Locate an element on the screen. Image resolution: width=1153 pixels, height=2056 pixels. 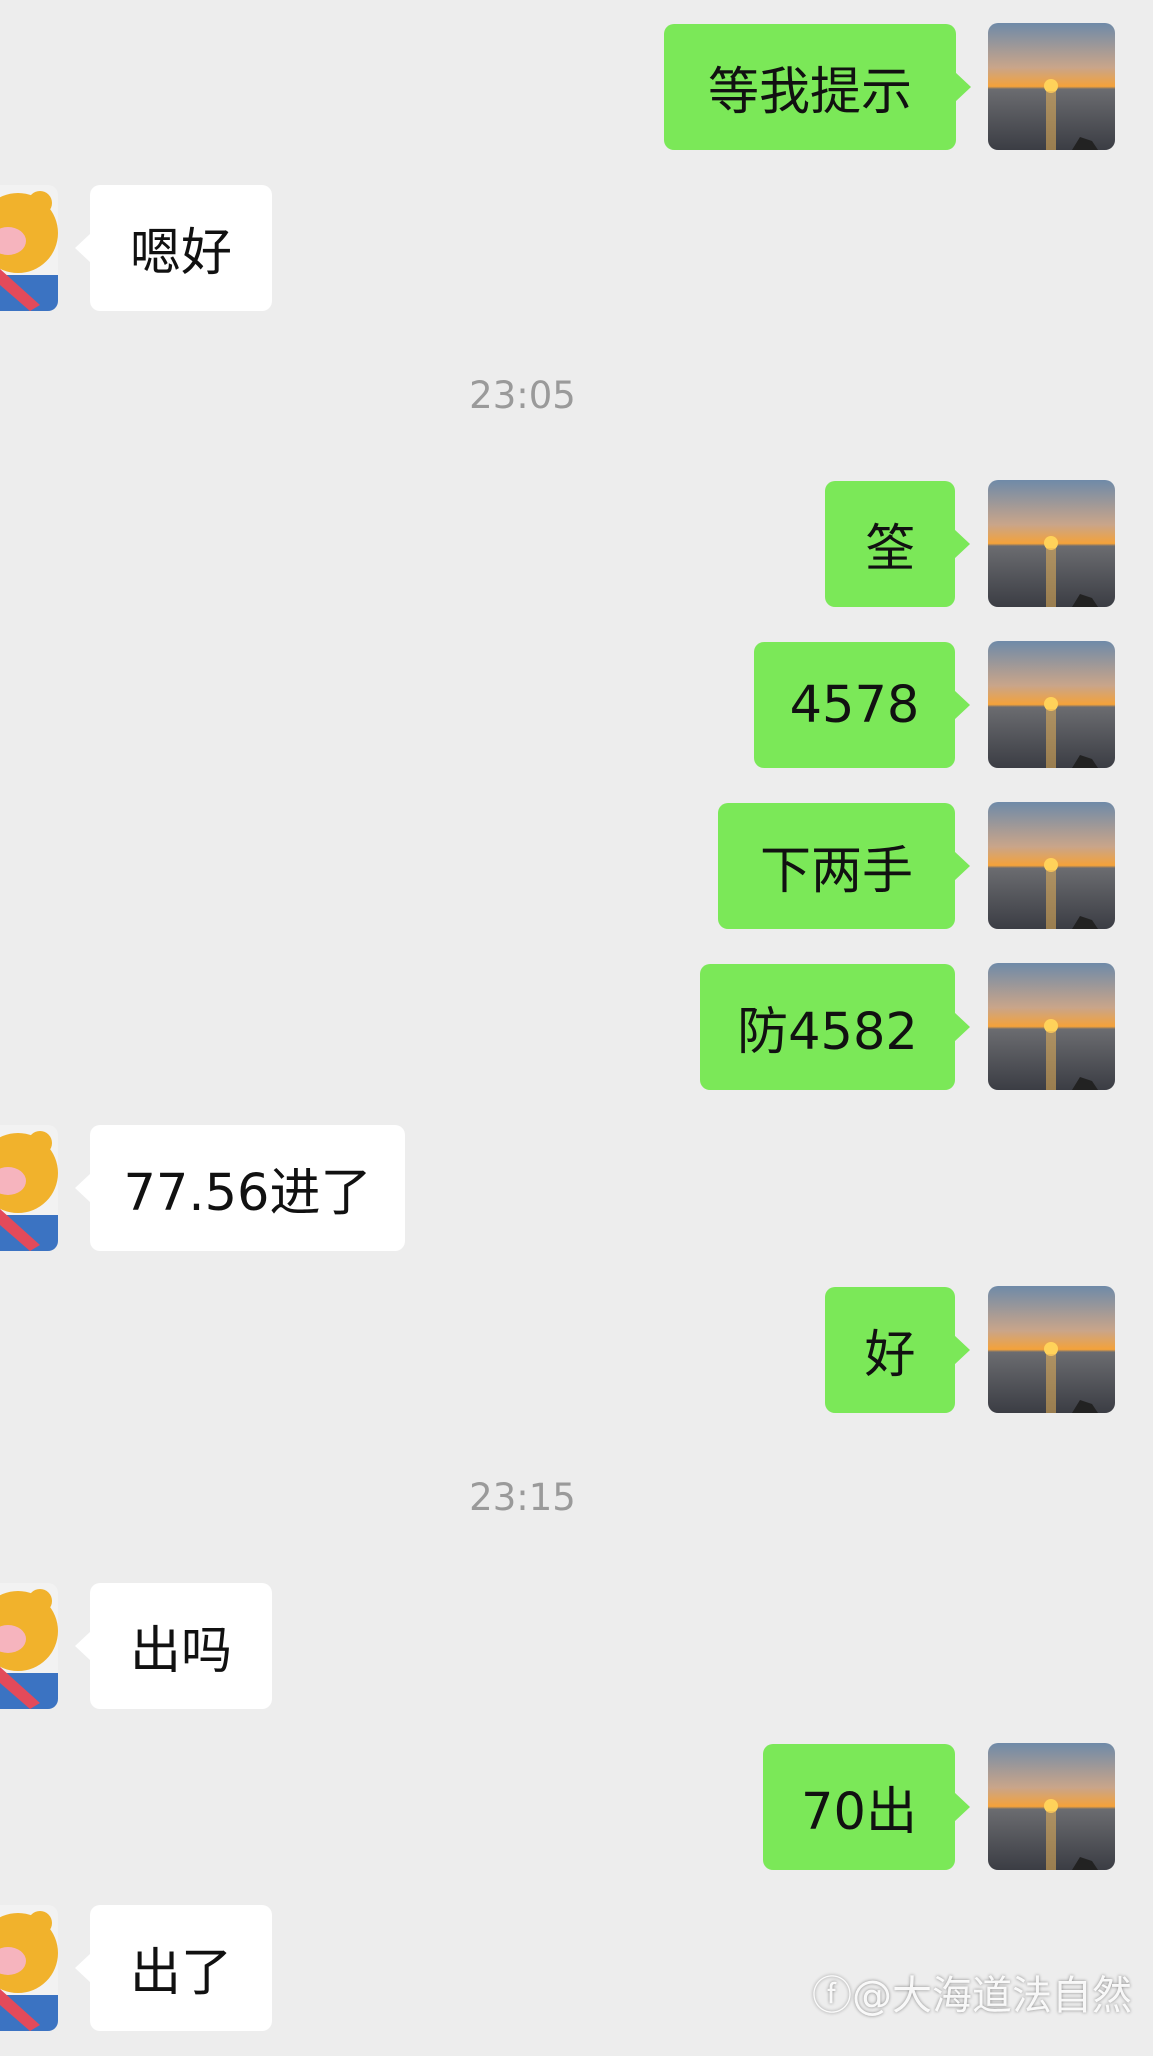
message-text: 筌 is located at coordinates (890, 549).